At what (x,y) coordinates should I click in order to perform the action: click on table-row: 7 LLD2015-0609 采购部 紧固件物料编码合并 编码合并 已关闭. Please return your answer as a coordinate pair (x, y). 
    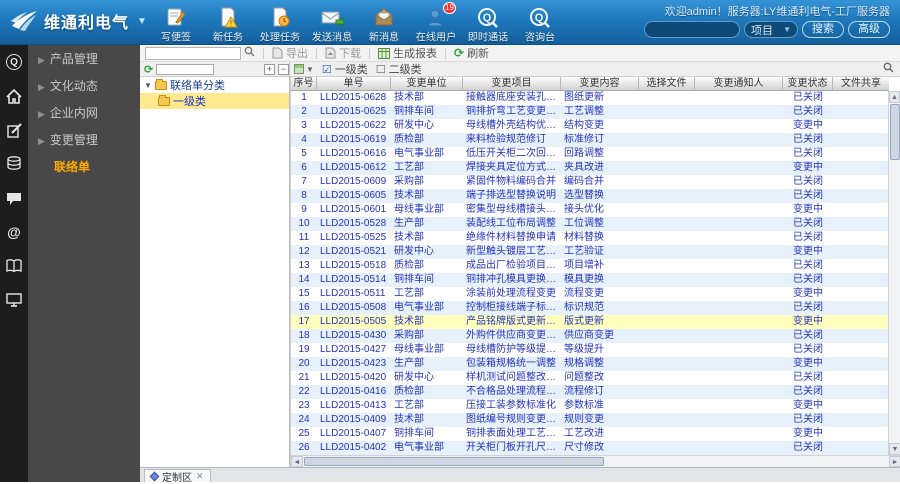
    Looking at the image, I should click on (595, 182).